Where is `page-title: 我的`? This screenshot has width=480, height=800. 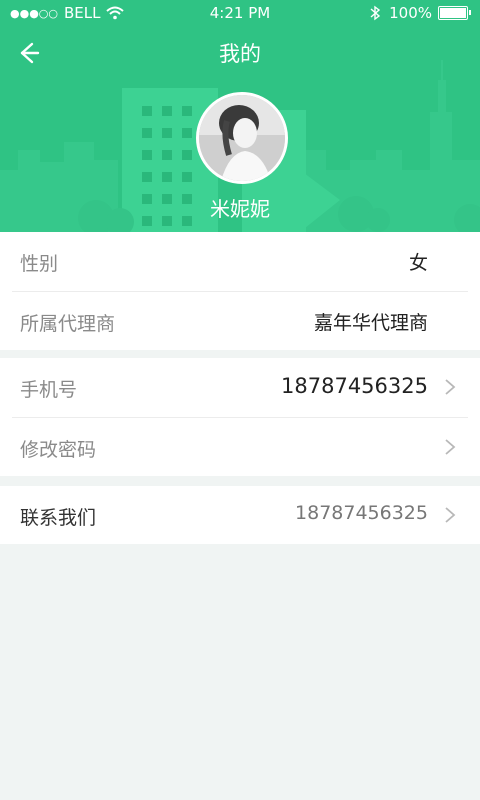
page-title: 我的 is located at coordinates (240, 54).